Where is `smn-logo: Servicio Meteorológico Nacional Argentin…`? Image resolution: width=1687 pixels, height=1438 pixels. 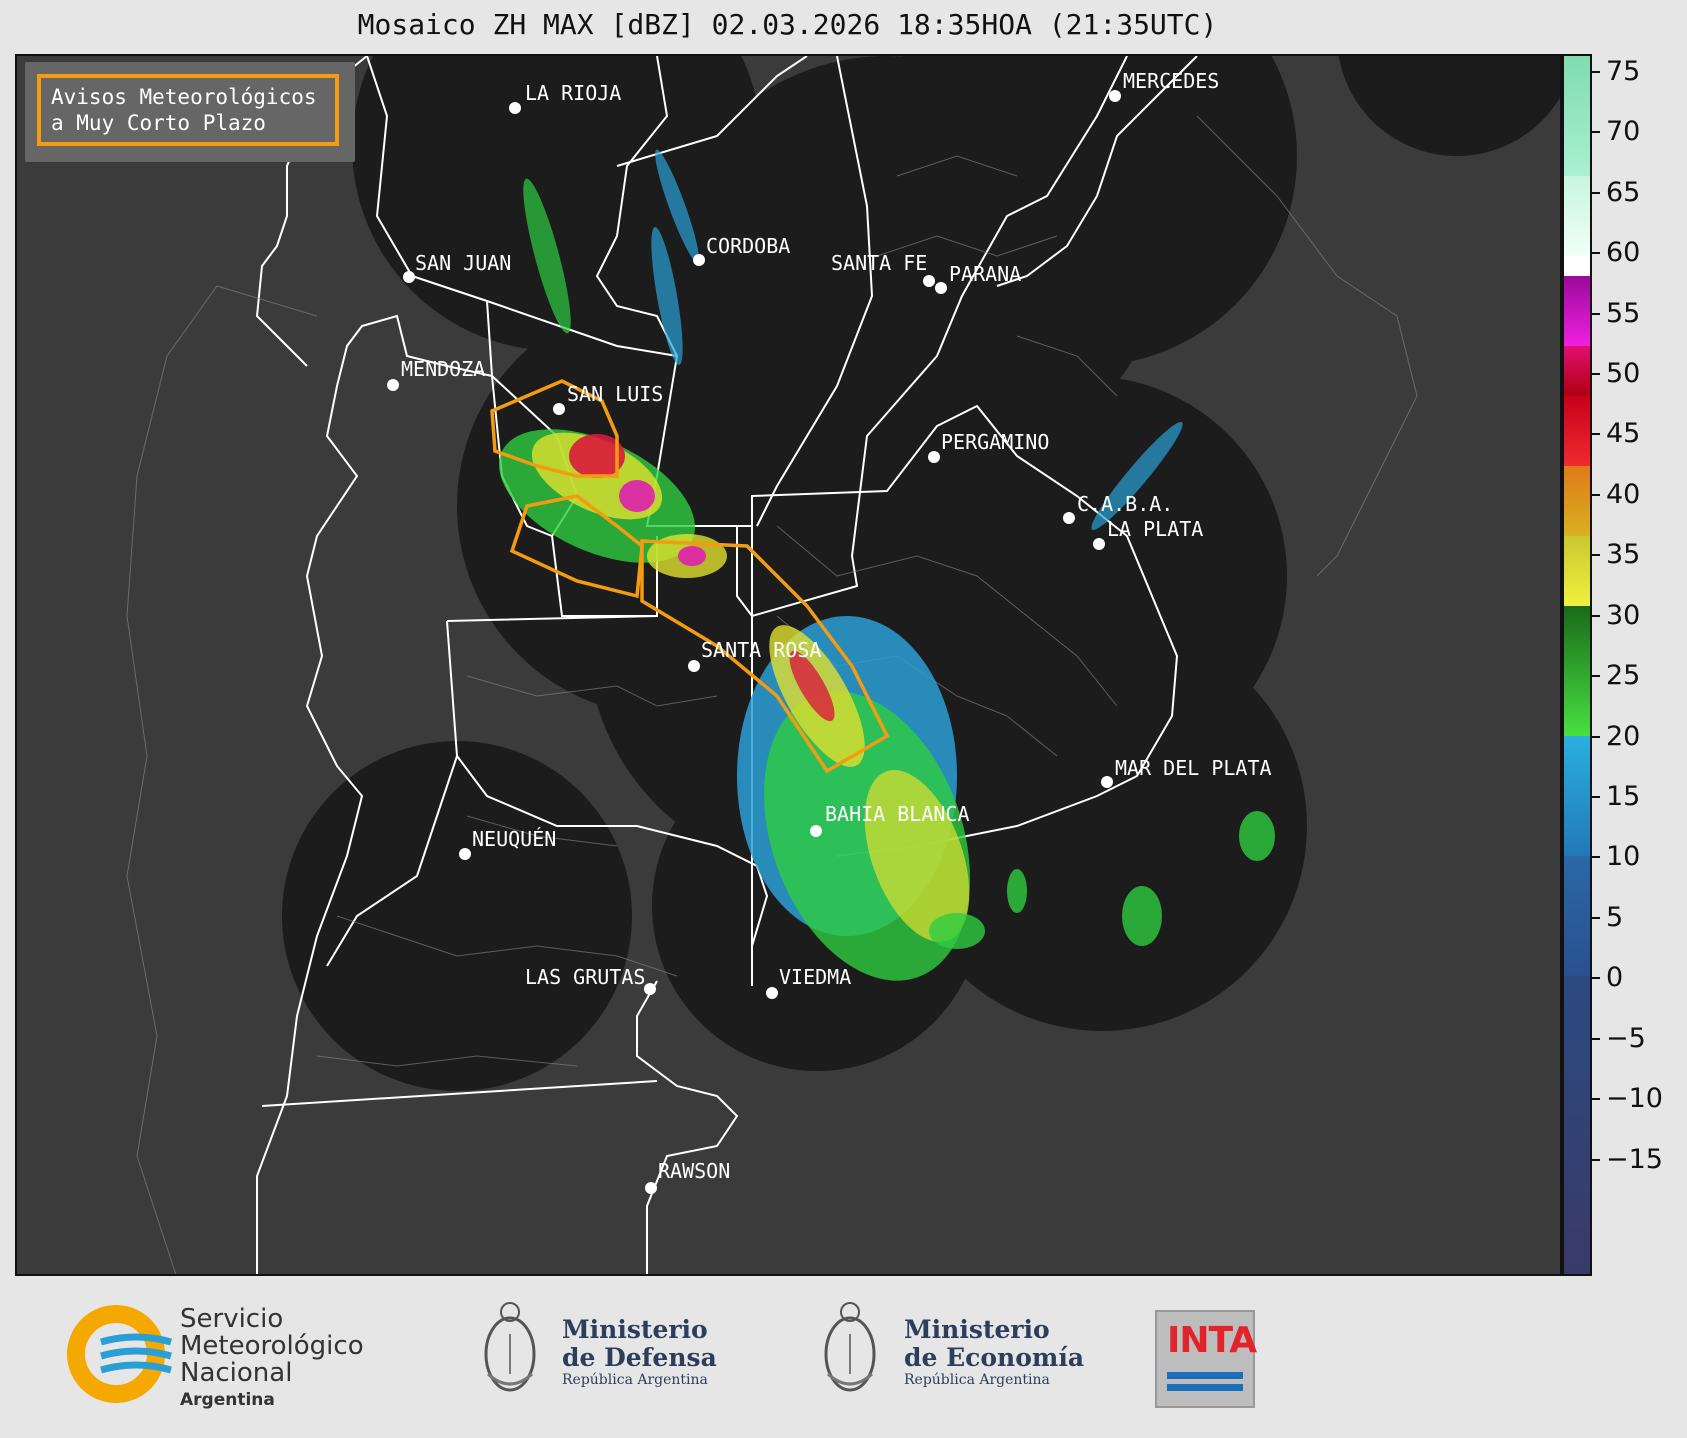 smn-logo: Servicio Meteorológico Nacional Argentin… is located at coordinates (226, 1357).